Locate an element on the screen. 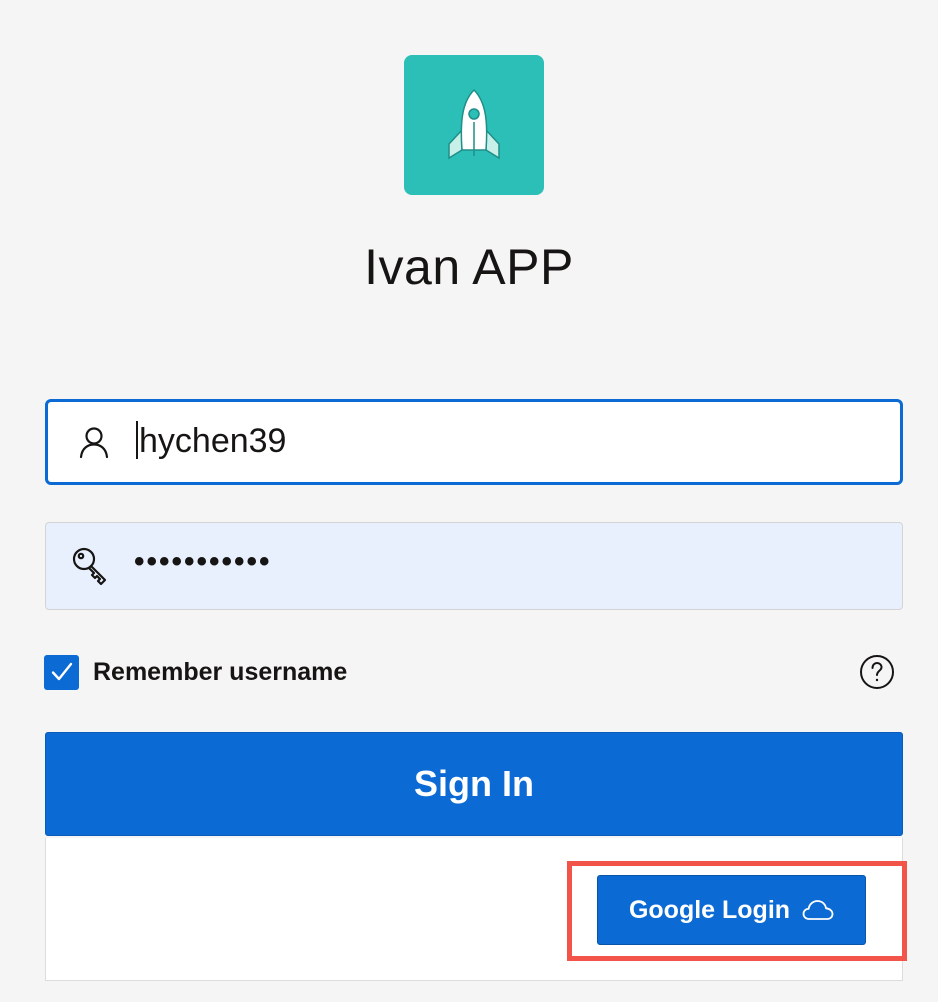  remember-username-row: Remember username is located at coordinates (195, 672).